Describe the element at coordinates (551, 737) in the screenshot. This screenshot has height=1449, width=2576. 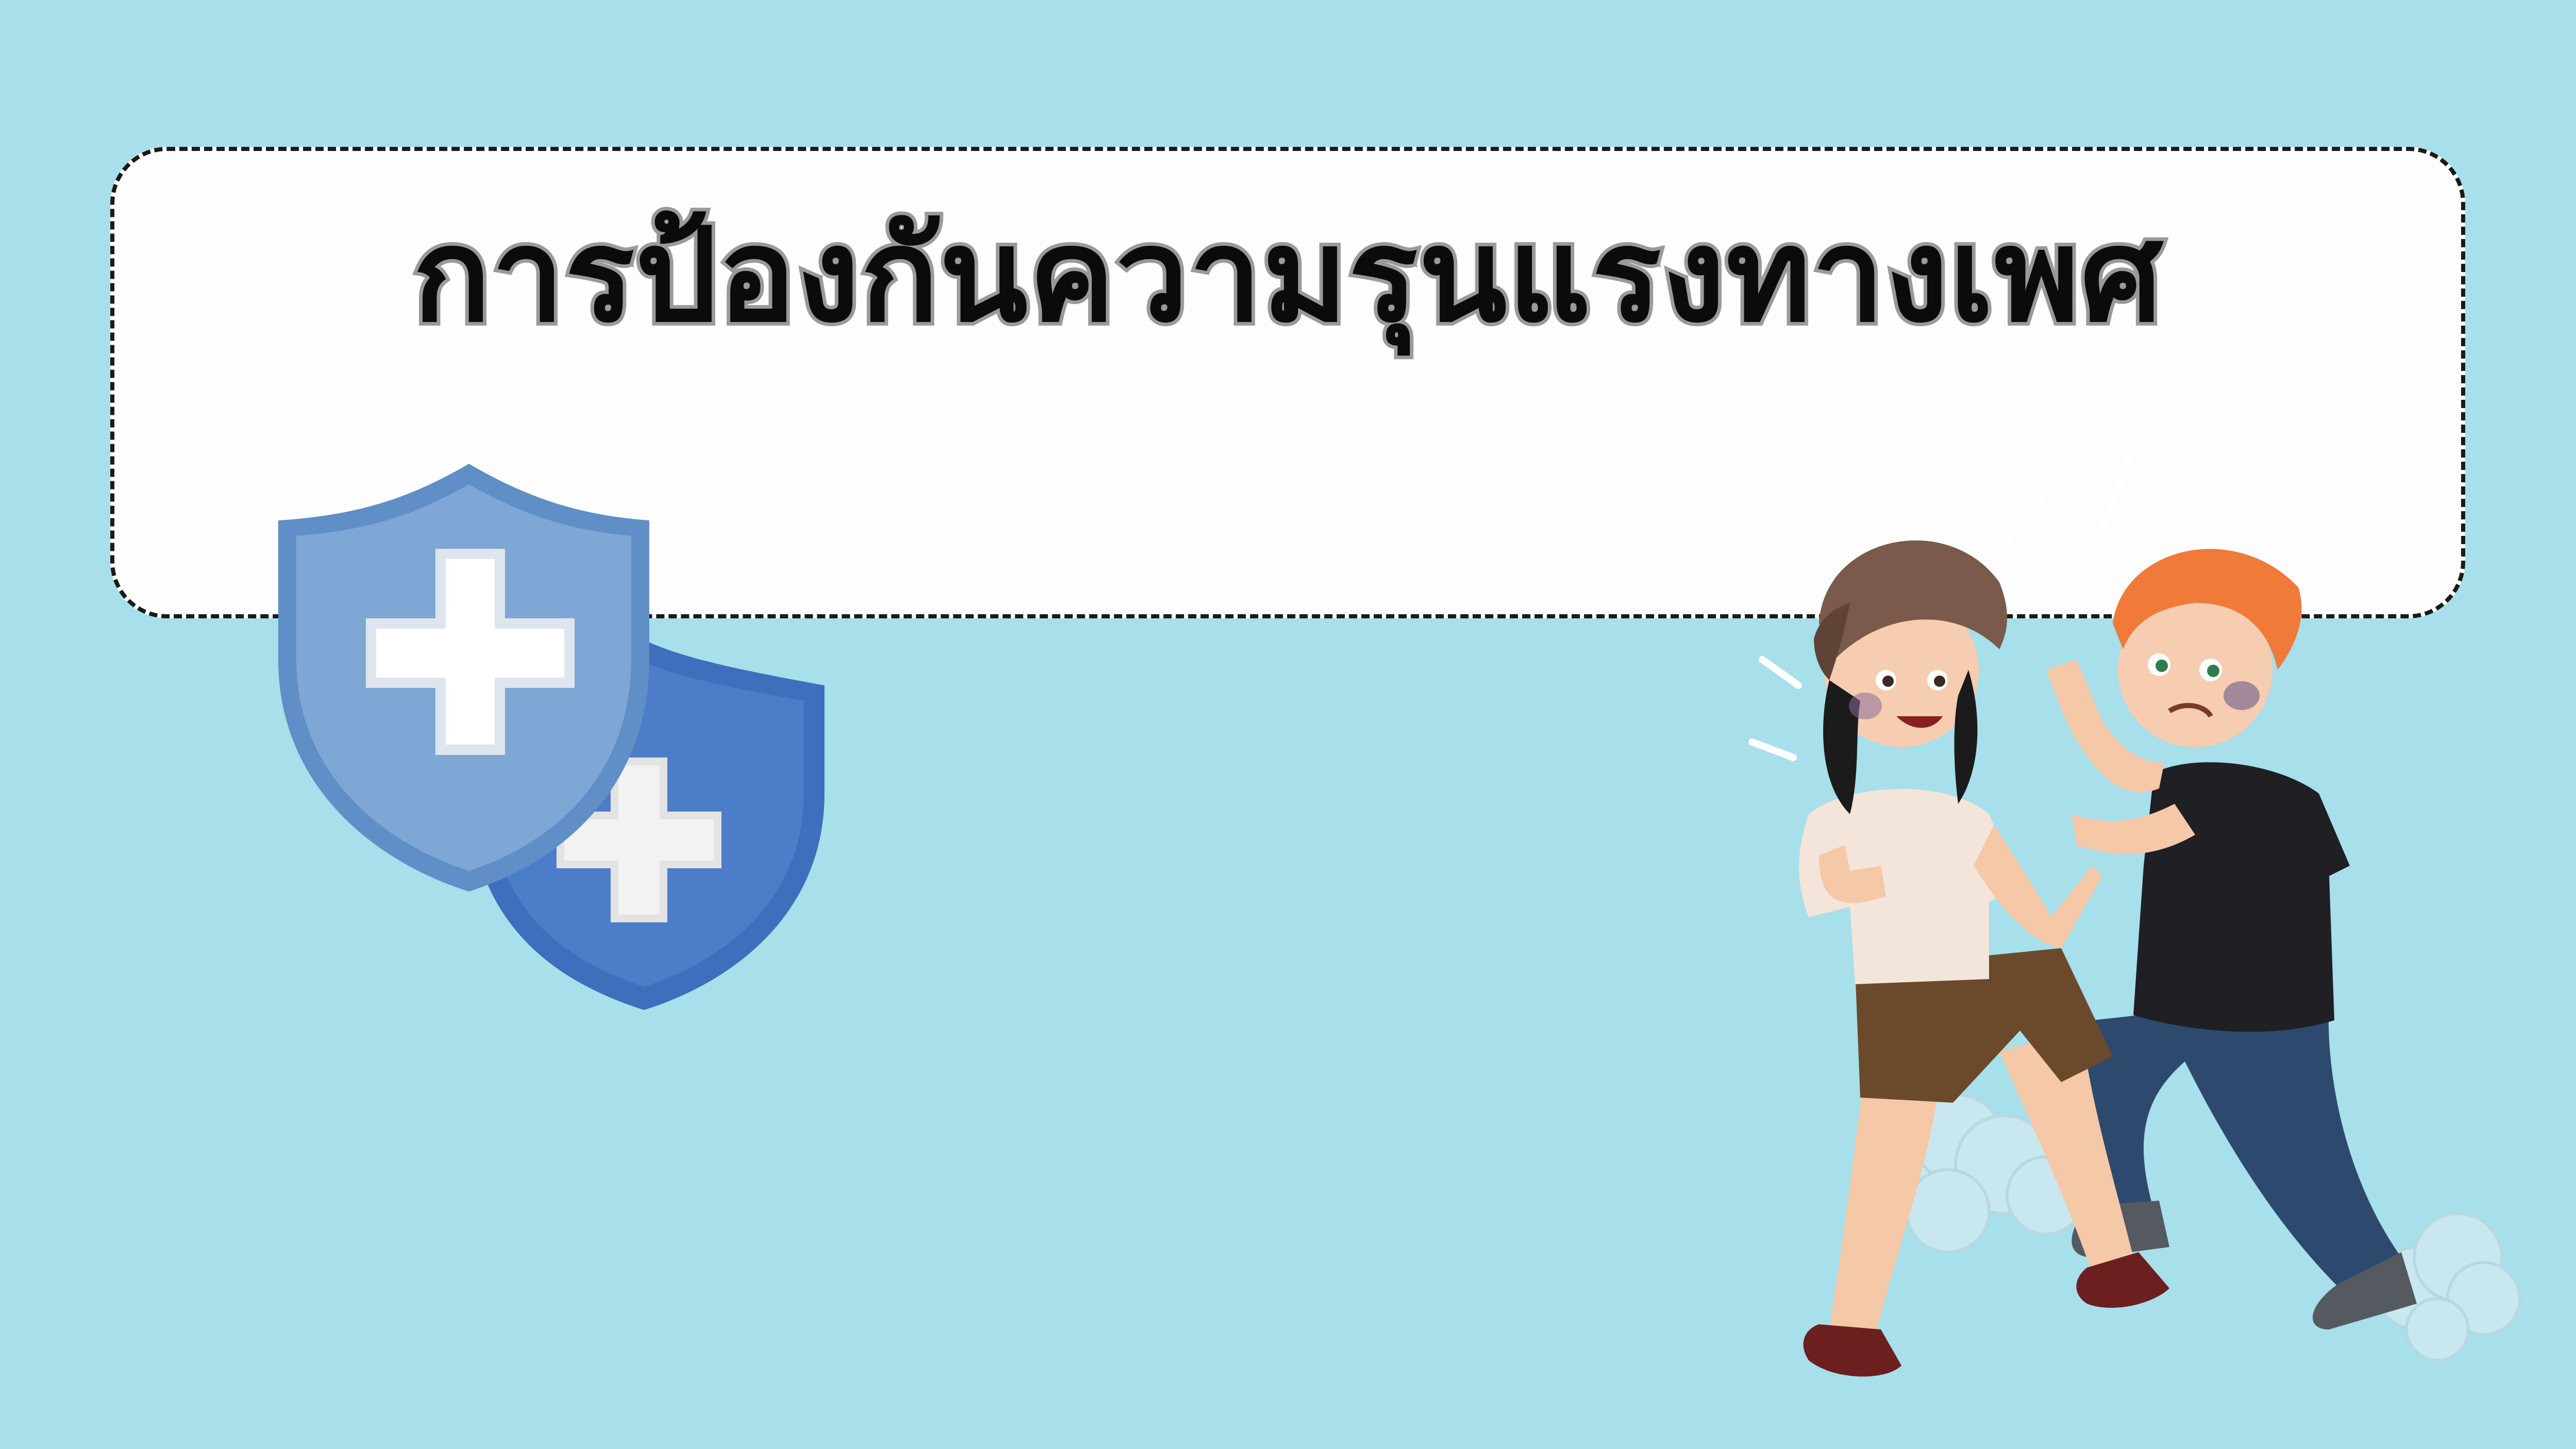
I see `medical-shield-icon` at that location.